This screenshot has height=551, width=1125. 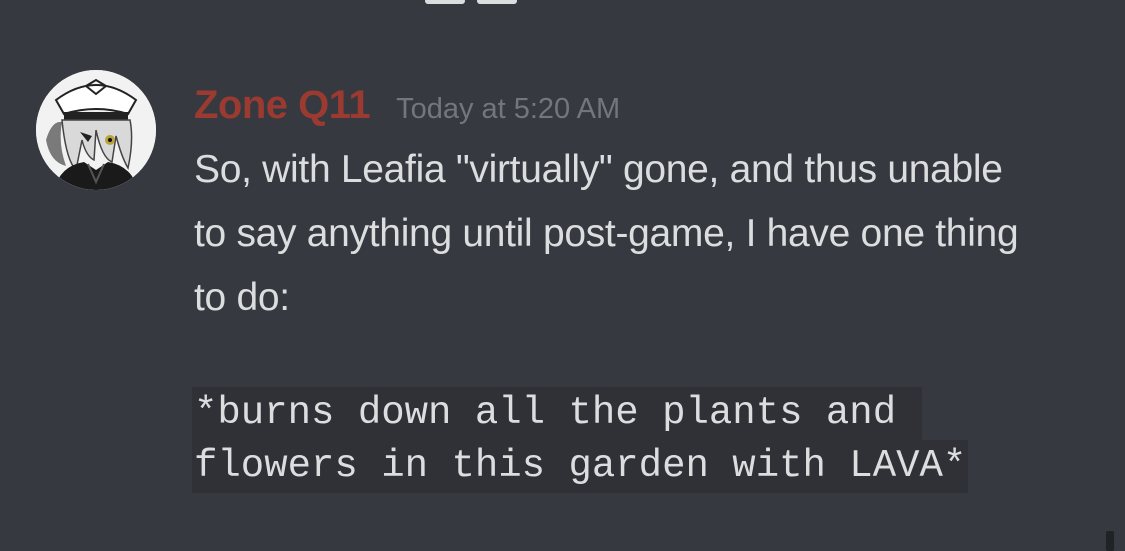 I want to click on scrollbar-thumb, so click(x=1110, y=541).